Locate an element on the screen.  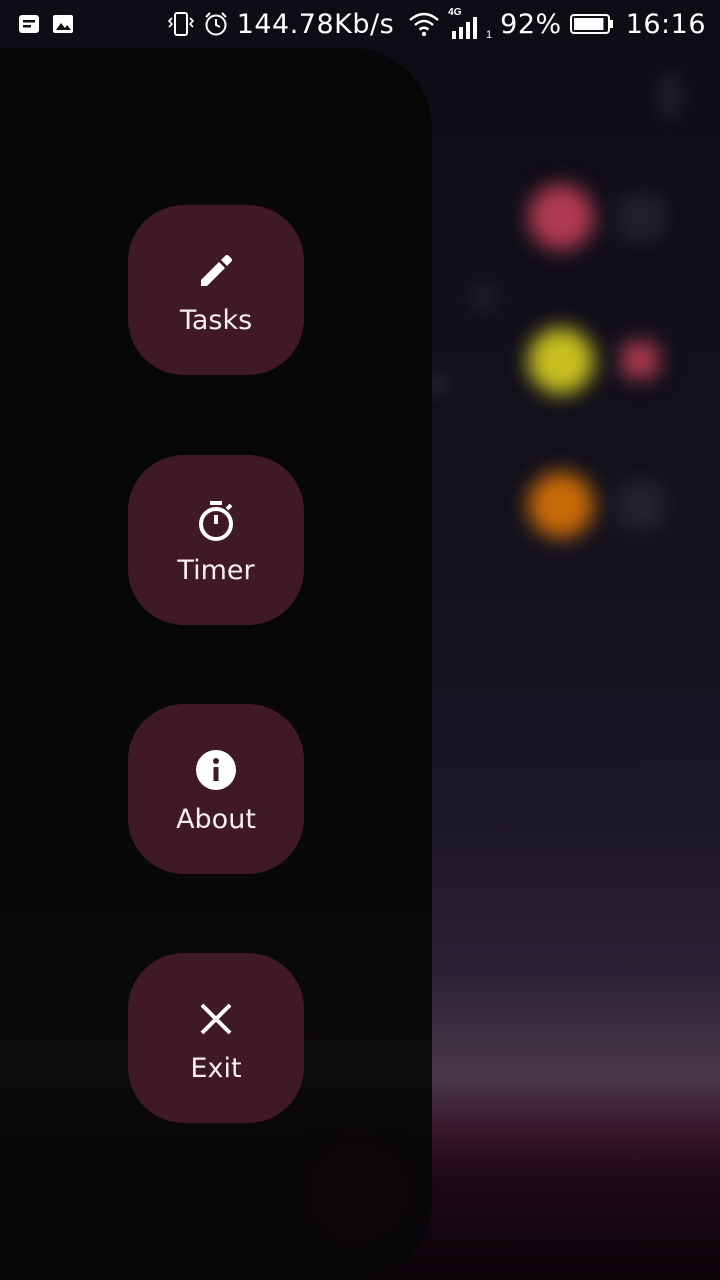
notification-icon is located at coordinates (29, 24).